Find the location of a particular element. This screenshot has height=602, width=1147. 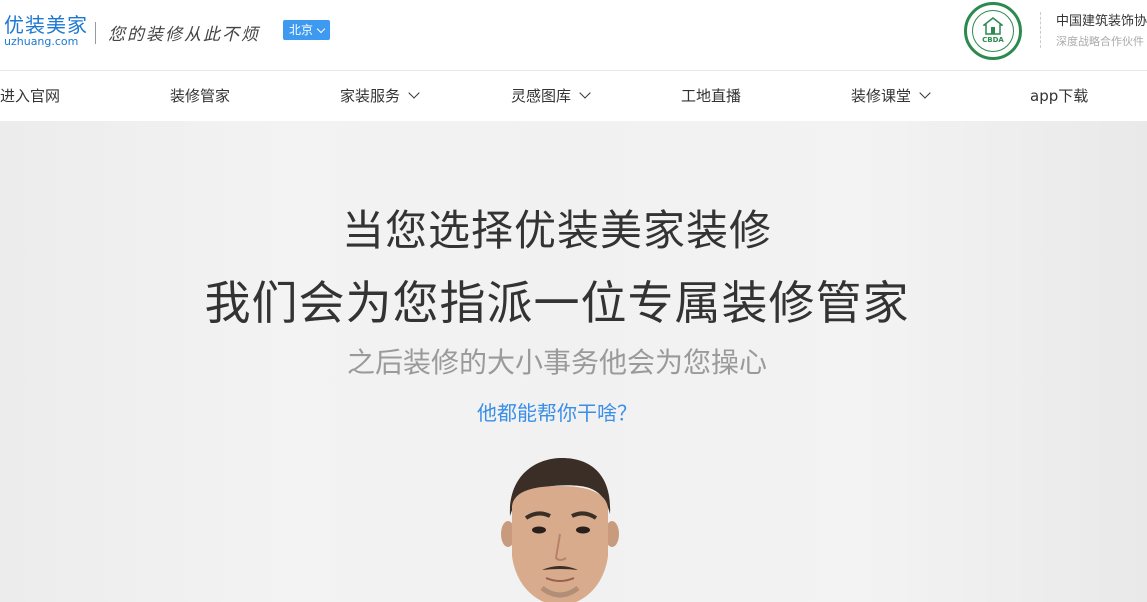

nav-item-official-site: 进入官网 is located at coordinates (30, 96).